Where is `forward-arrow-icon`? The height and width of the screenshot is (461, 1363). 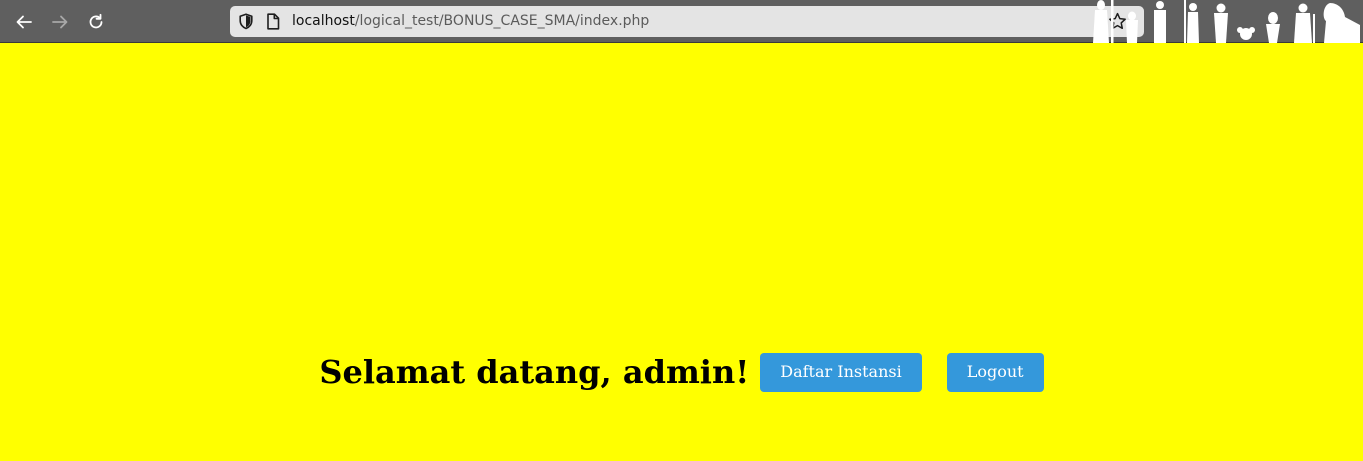
forward-arrow-icon is located at coordinates (60, 22).